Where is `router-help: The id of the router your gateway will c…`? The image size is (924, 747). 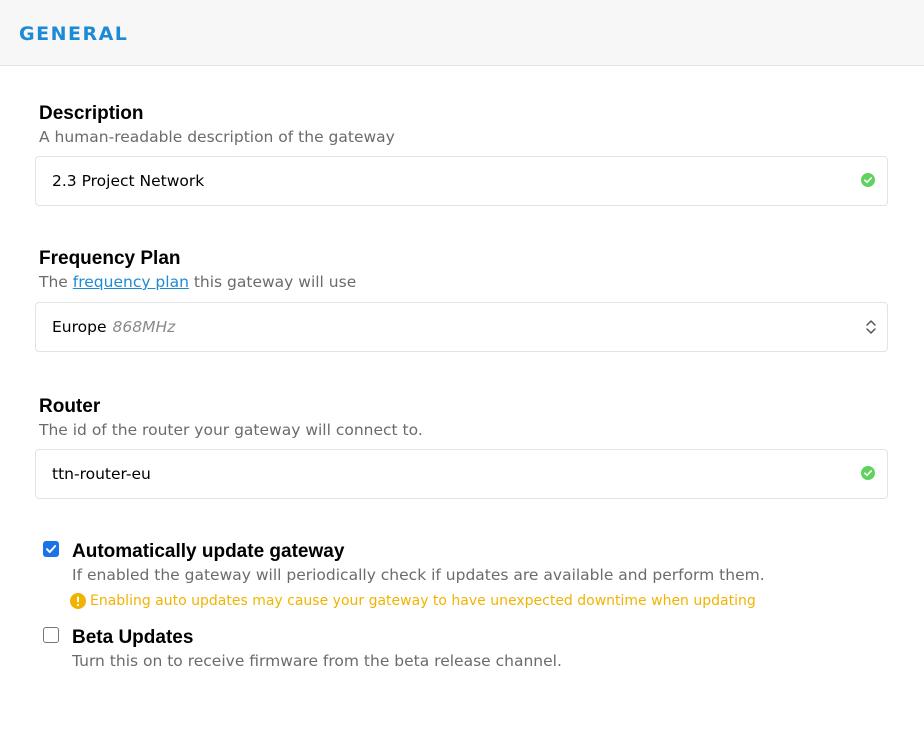
router-help: The id of the router your gateway will c… is located at coordinates (231, 430).